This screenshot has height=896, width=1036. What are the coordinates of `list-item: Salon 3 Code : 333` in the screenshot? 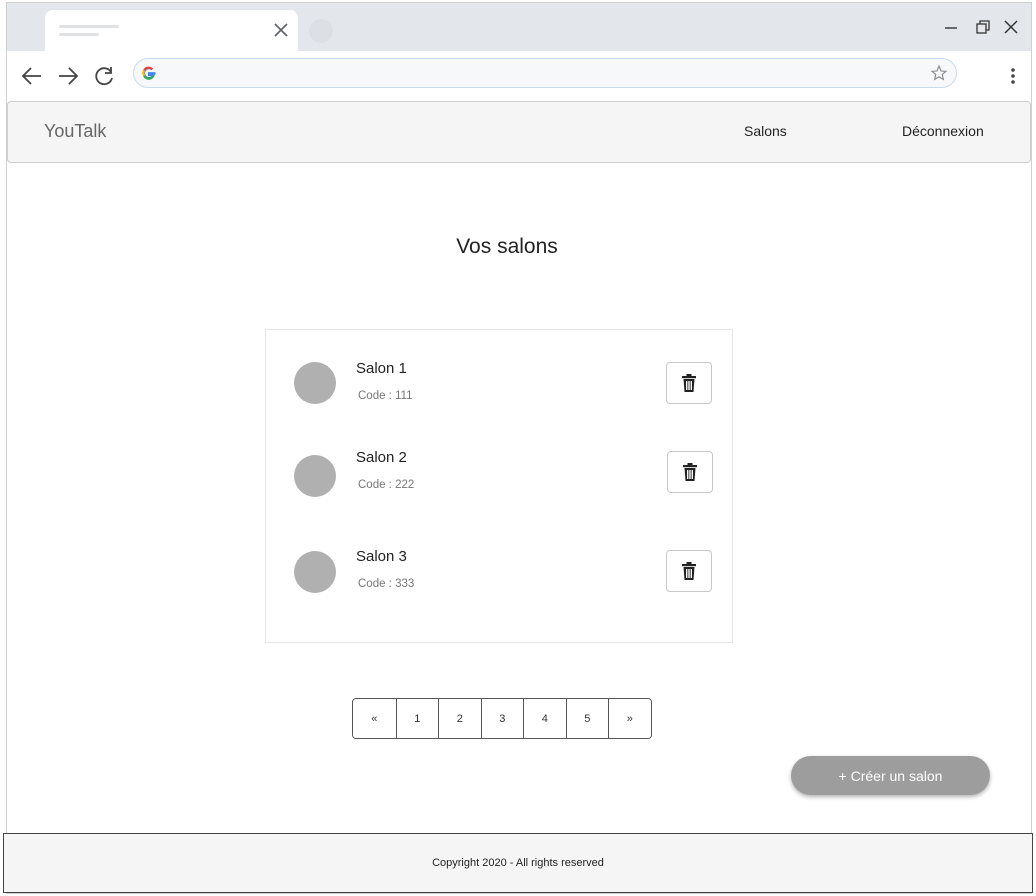 It's located at (499, 576).